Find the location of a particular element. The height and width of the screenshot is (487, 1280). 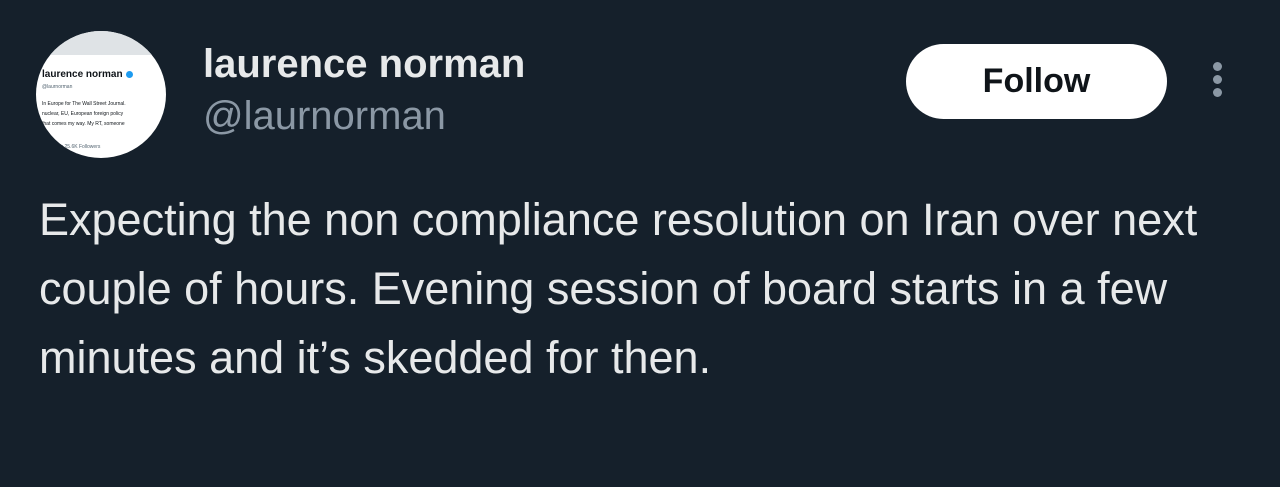

avatar-banner is located at coordinates (101, 43).